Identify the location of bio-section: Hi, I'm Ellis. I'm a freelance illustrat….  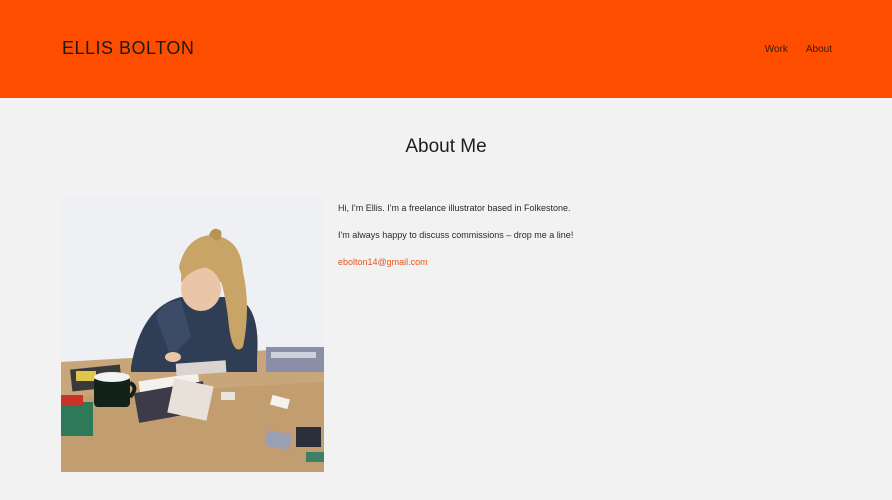
(578, 235).